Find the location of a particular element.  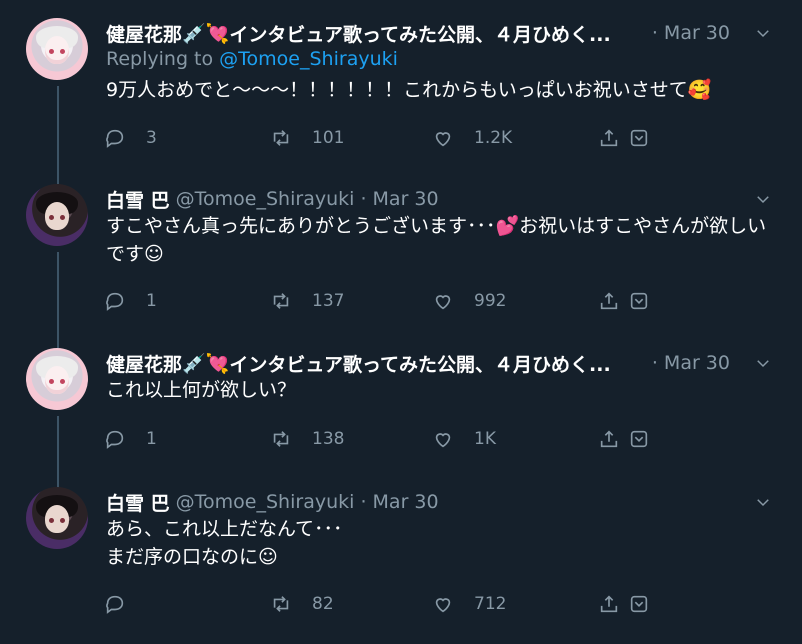

tweet-text: 9万人おめでと～～～！！！！！！これからもいっぱいお祝いさせて🥰 is located at coordinates (409, 90).